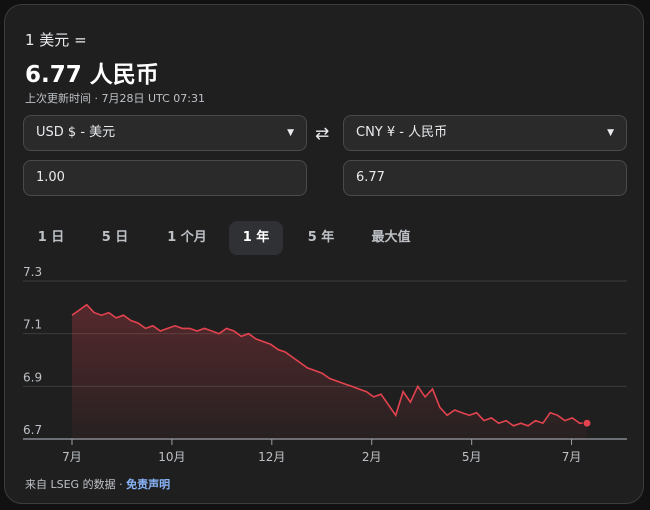 The width and height of the screenshot is (650, 510). Describe the element at coordinates (271, 457) in the screenshot. I see `x-tick-label: 12月` at that location.